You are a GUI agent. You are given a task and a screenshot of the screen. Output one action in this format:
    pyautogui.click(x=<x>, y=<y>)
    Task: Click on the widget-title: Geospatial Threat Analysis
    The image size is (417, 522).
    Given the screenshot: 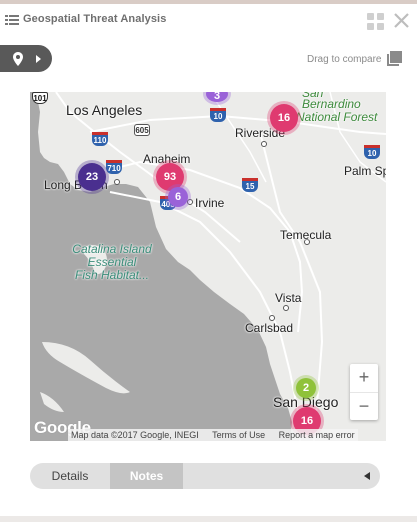 What is the action you would take?
    pyautogui.click(x=95, y=19)
    